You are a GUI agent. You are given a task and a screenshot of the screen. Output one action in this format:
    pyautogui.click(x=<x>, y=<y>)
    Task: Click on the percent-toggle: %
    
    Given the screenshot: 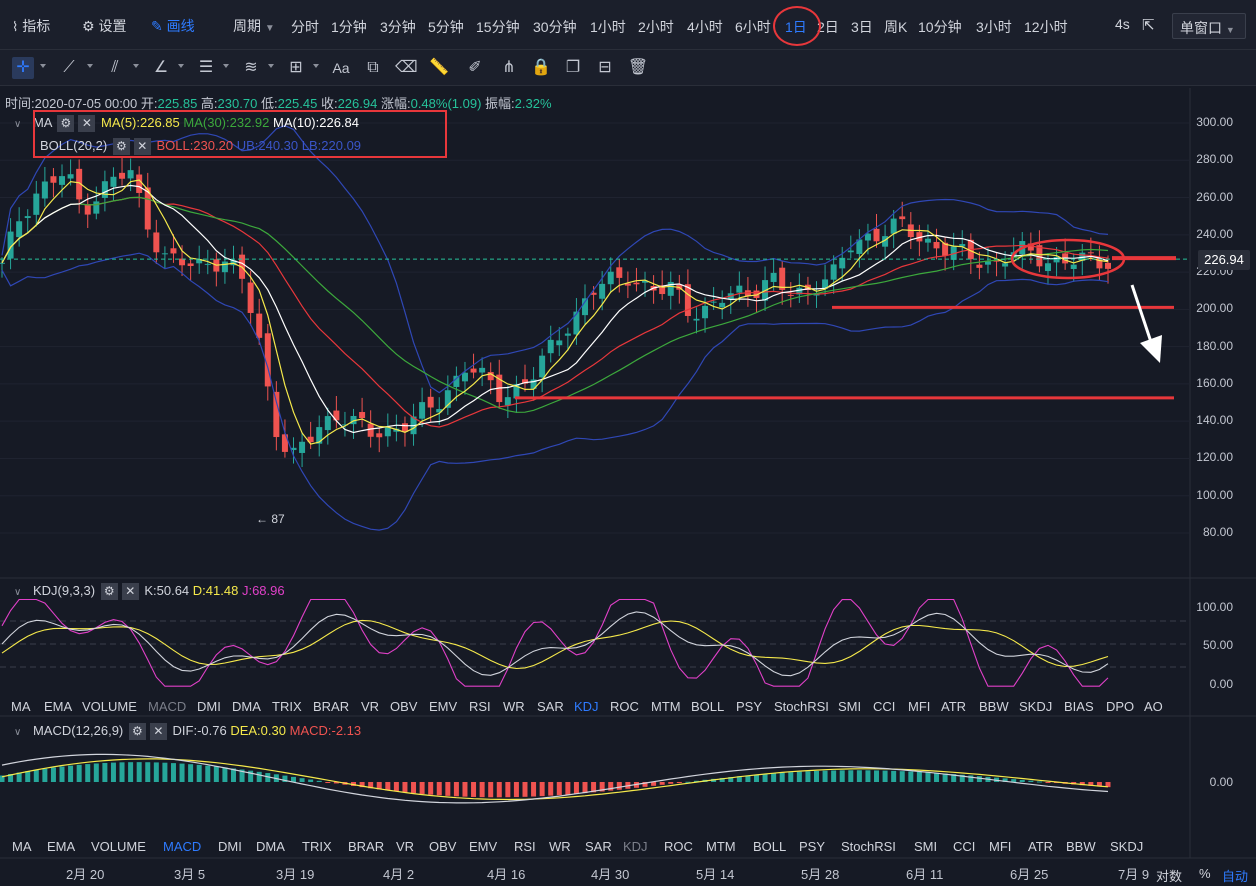 What is the action you would take?
    pyautogui.click(x=1205, y=873)
    